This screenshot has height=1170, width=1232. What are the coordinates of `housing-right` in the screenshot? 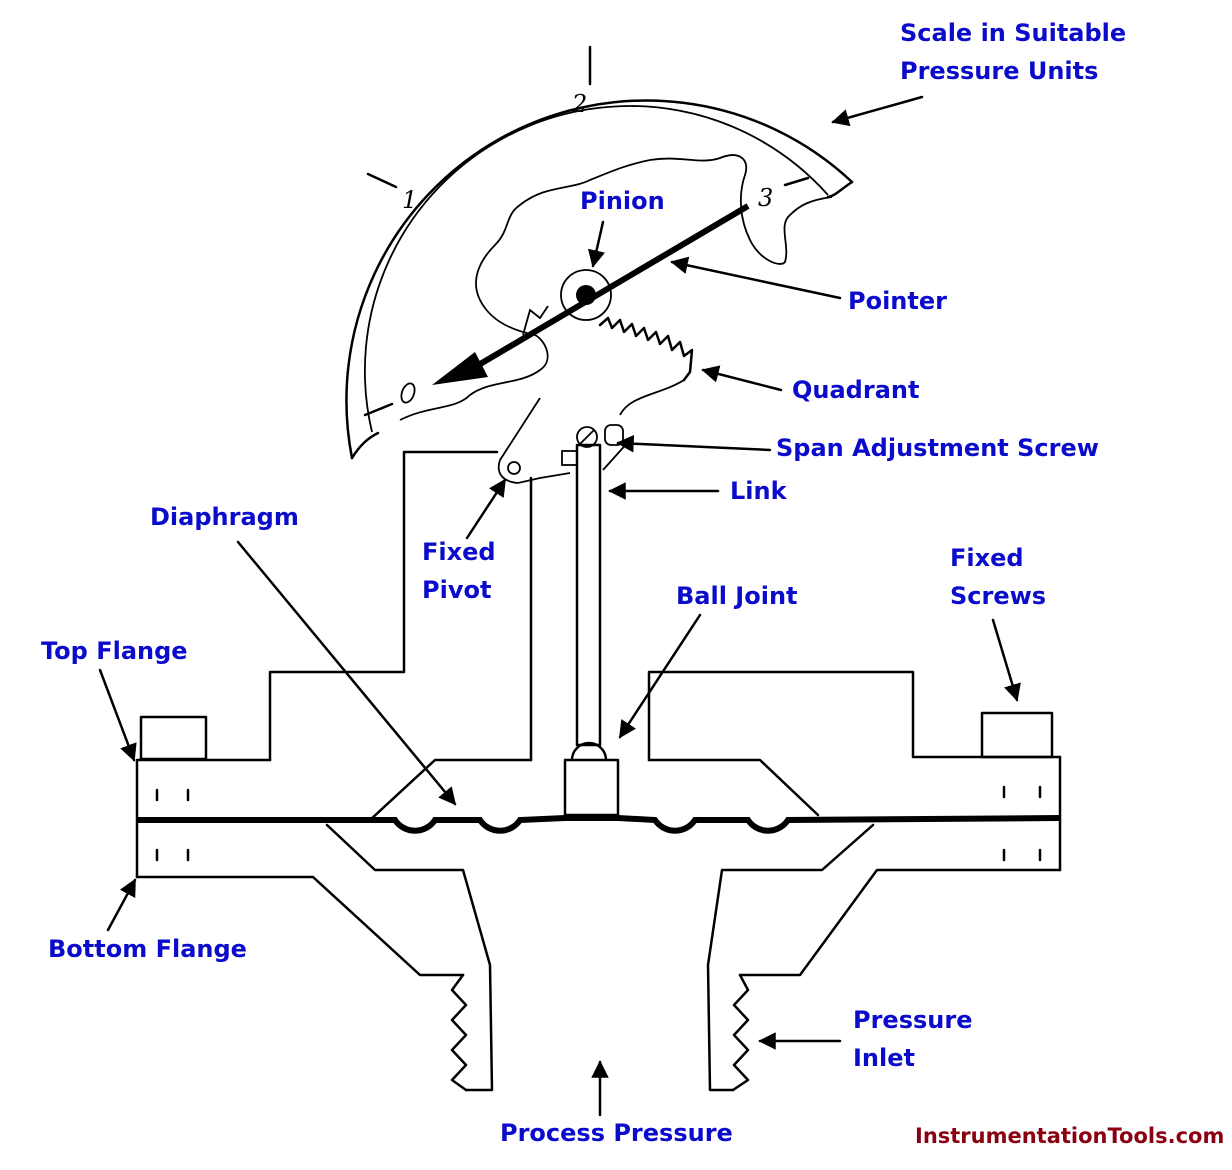 It's located at (854, 716).